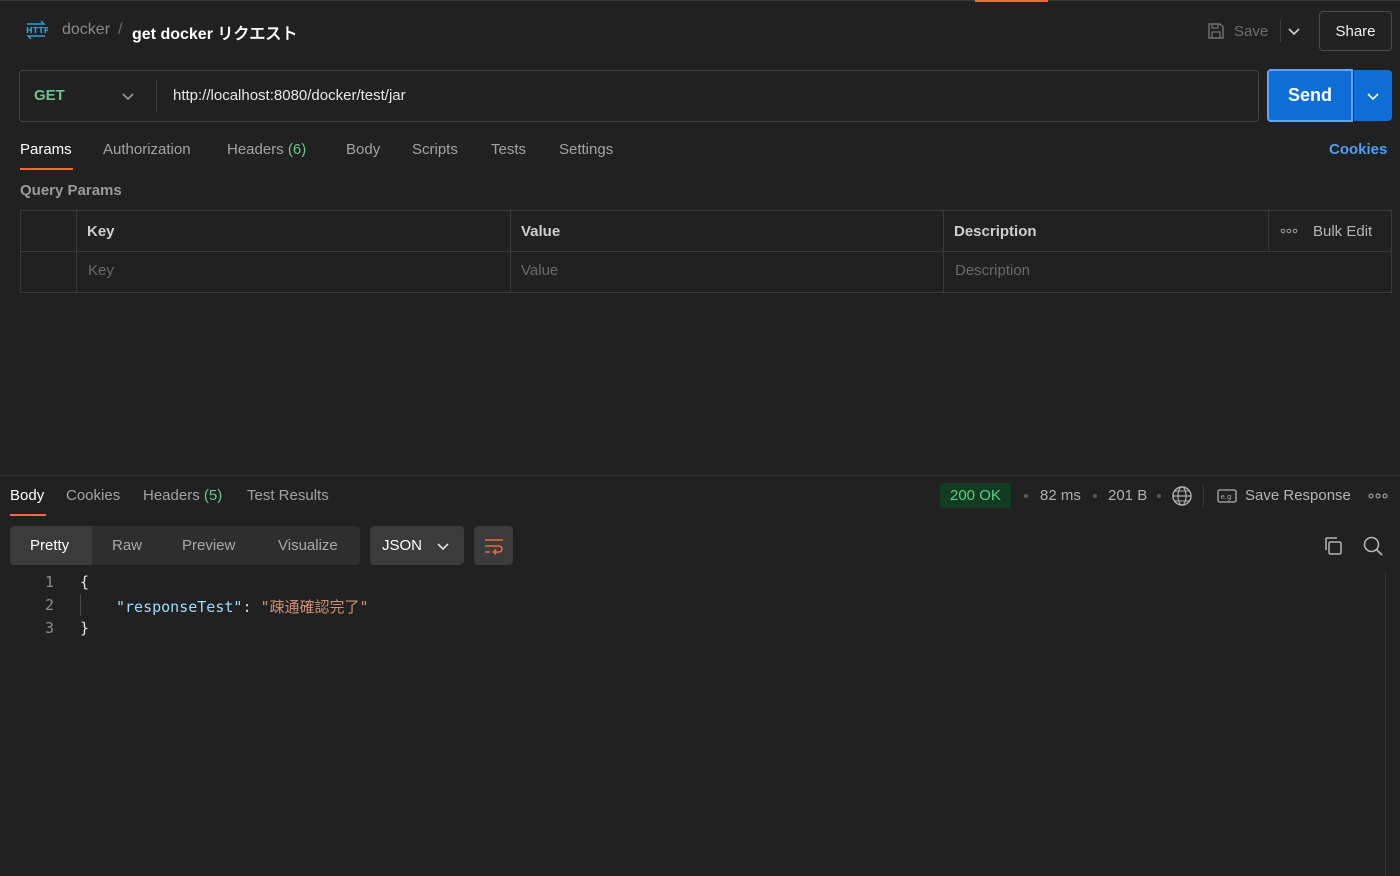 The height and width of the screenshot is (876, 1400). I want to click on line-number: 1, so click(49, 582).